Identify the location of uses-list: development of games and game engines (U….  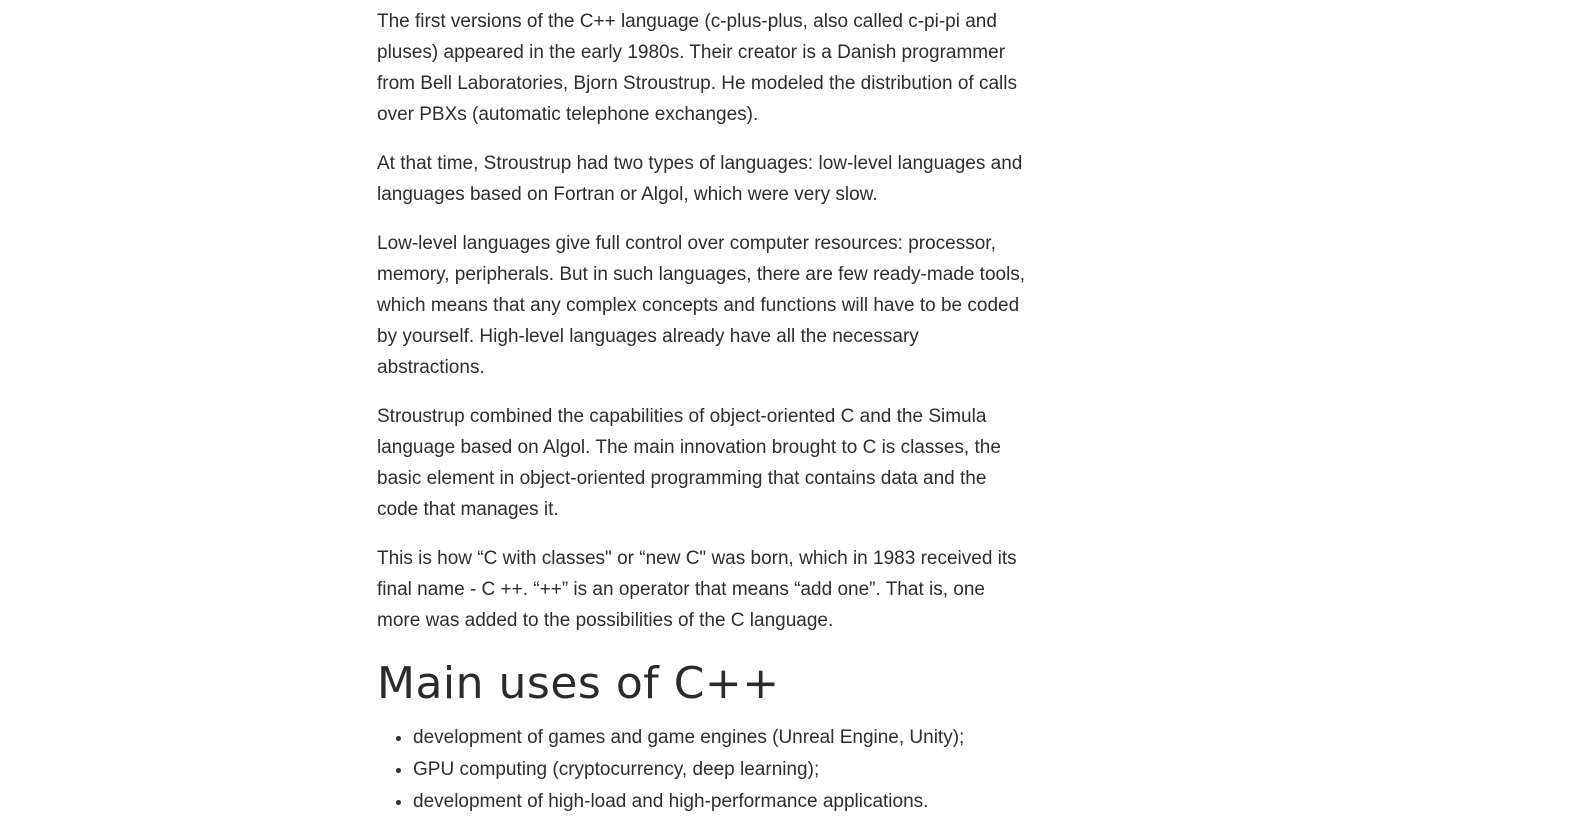
(702, 770).